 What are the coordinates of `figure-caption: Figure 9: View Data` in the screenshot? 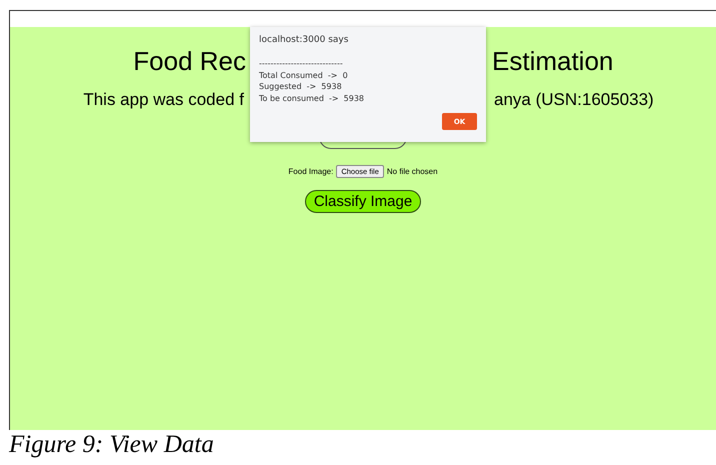 It's located at (112, 445).